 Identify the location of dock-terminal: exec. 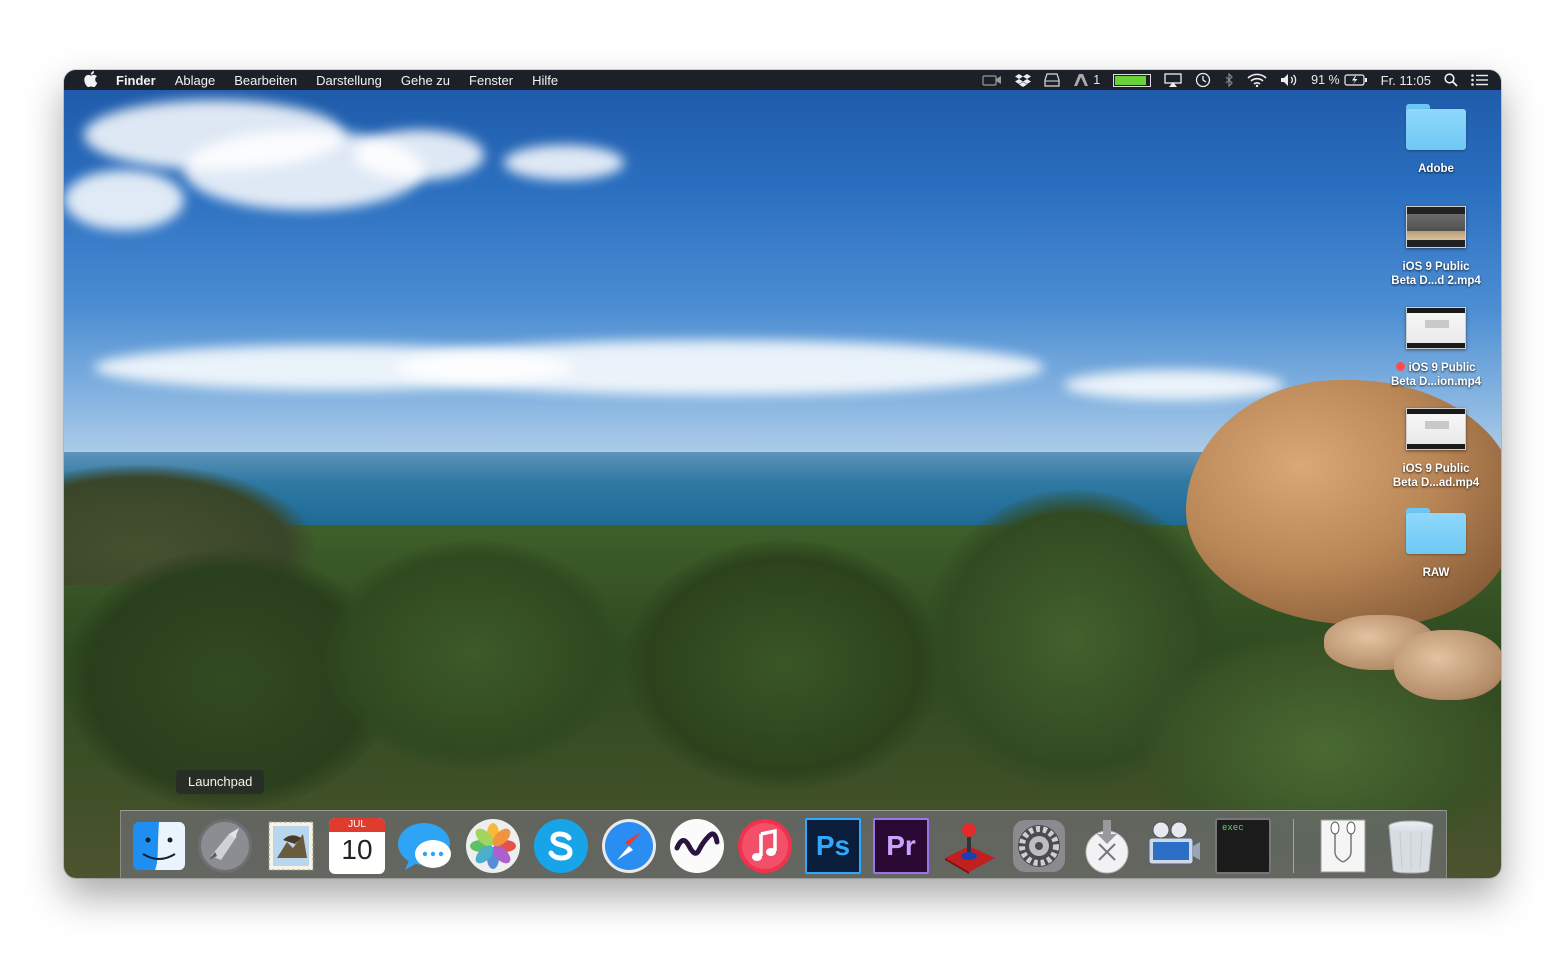
(1244, 847).